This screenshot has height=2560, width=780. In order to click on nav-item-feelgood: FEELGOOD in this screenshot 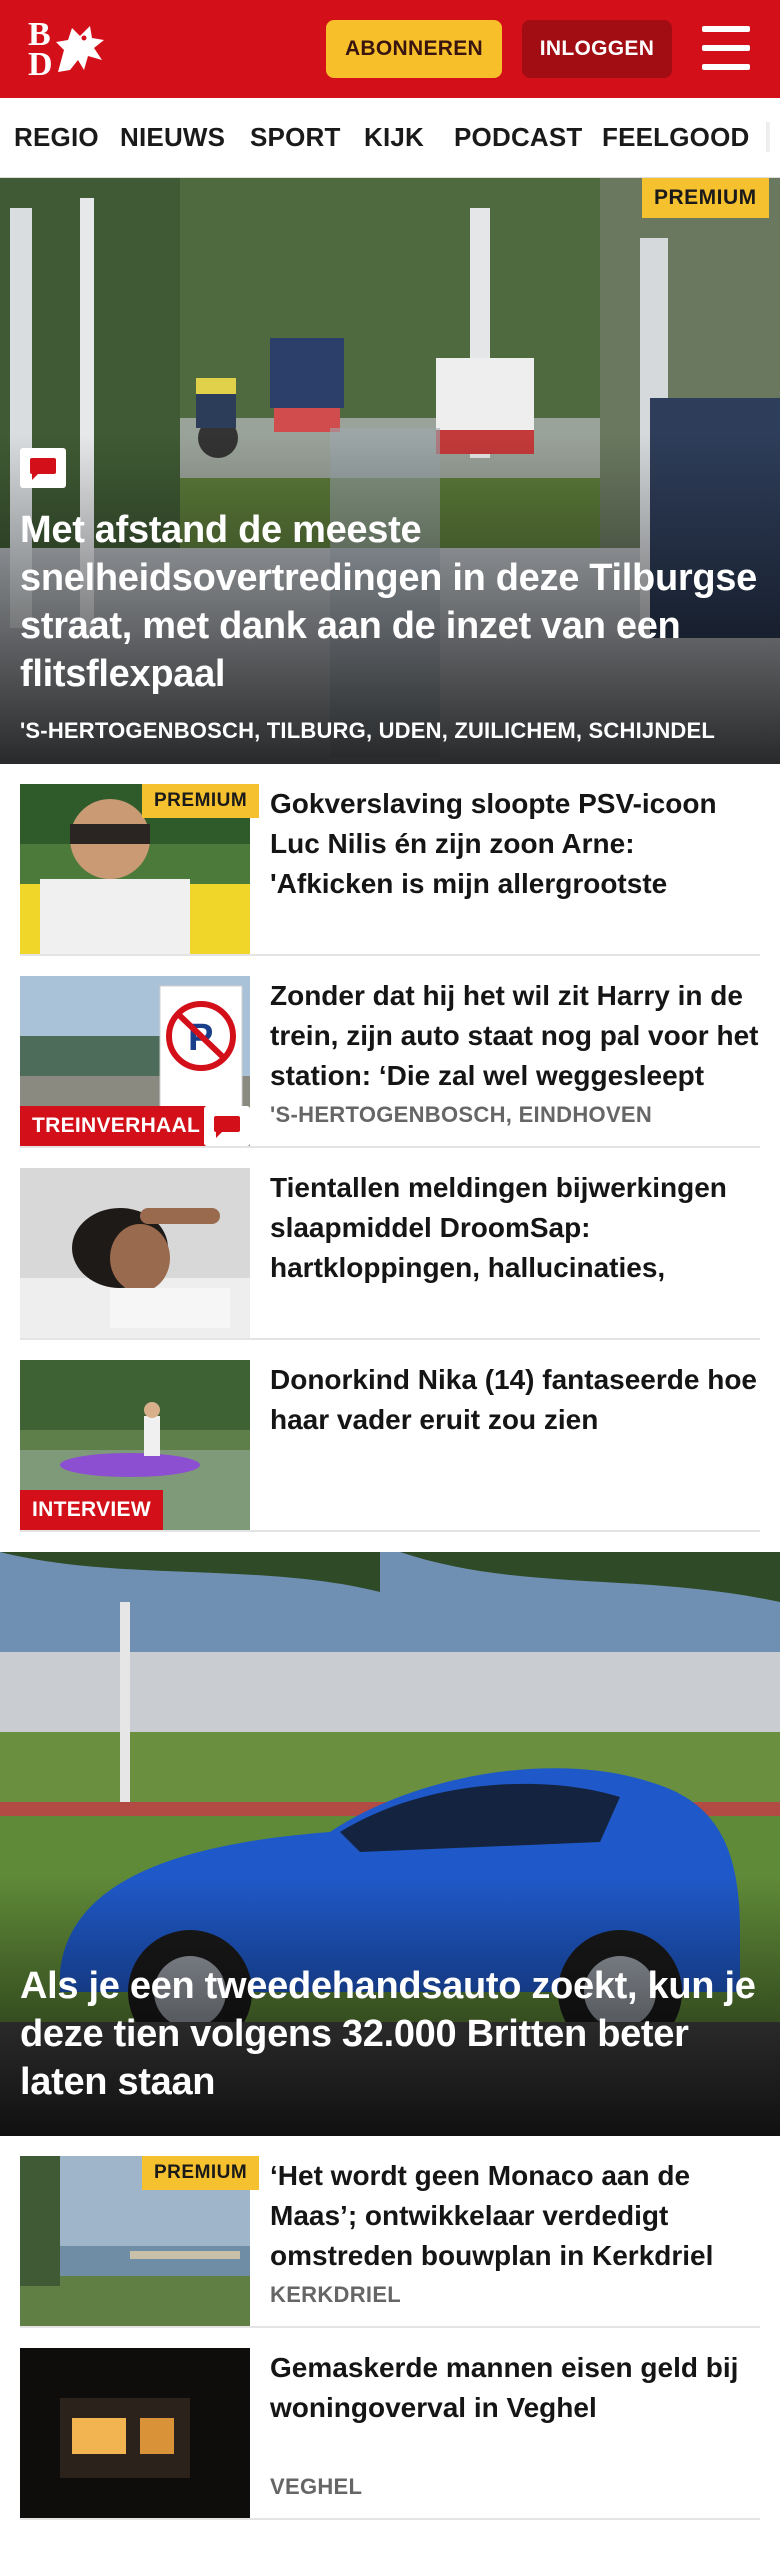, I will do `click(676, 137)`.